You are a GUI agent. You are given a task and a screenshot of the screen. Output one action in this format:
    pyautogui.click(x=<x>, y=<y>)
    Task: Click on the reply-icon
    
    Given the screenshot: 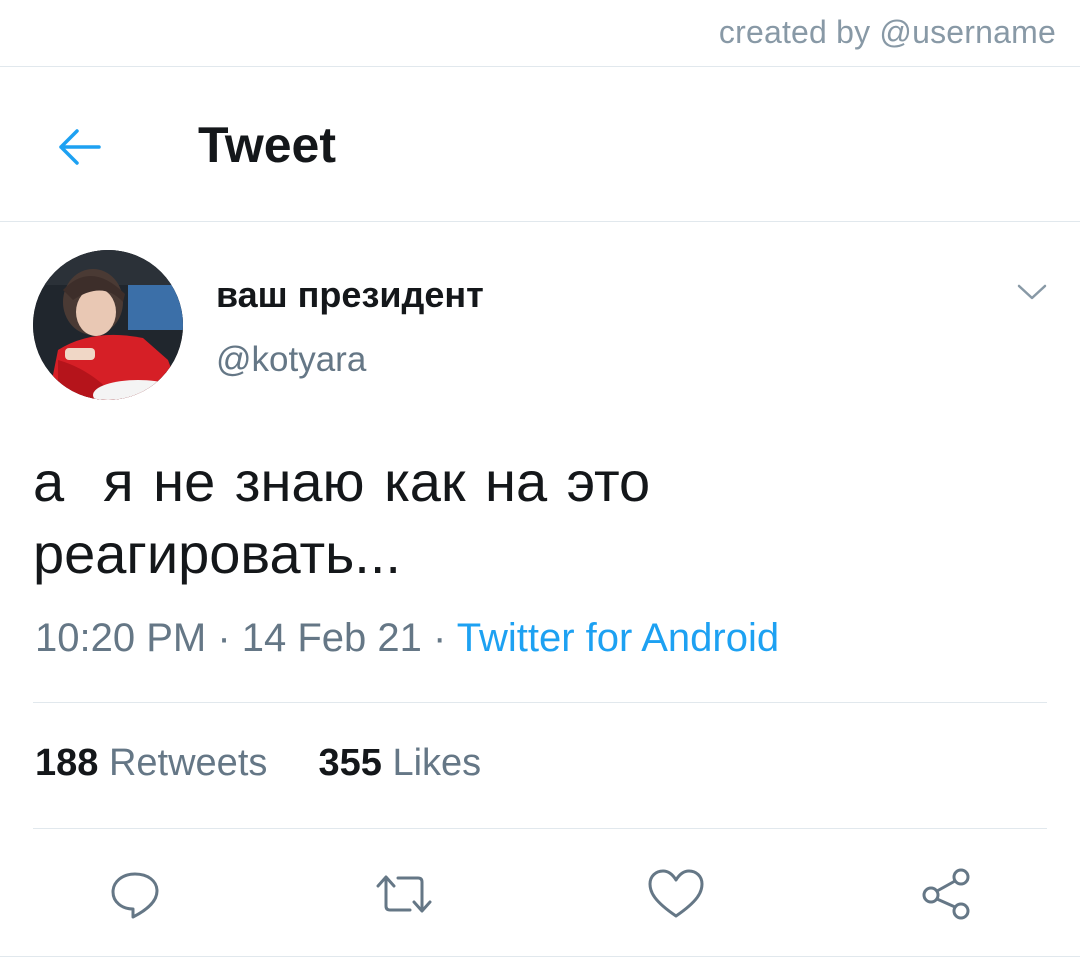 What is the action you would take?
    pyautogui.click(x=135, y=895)
    